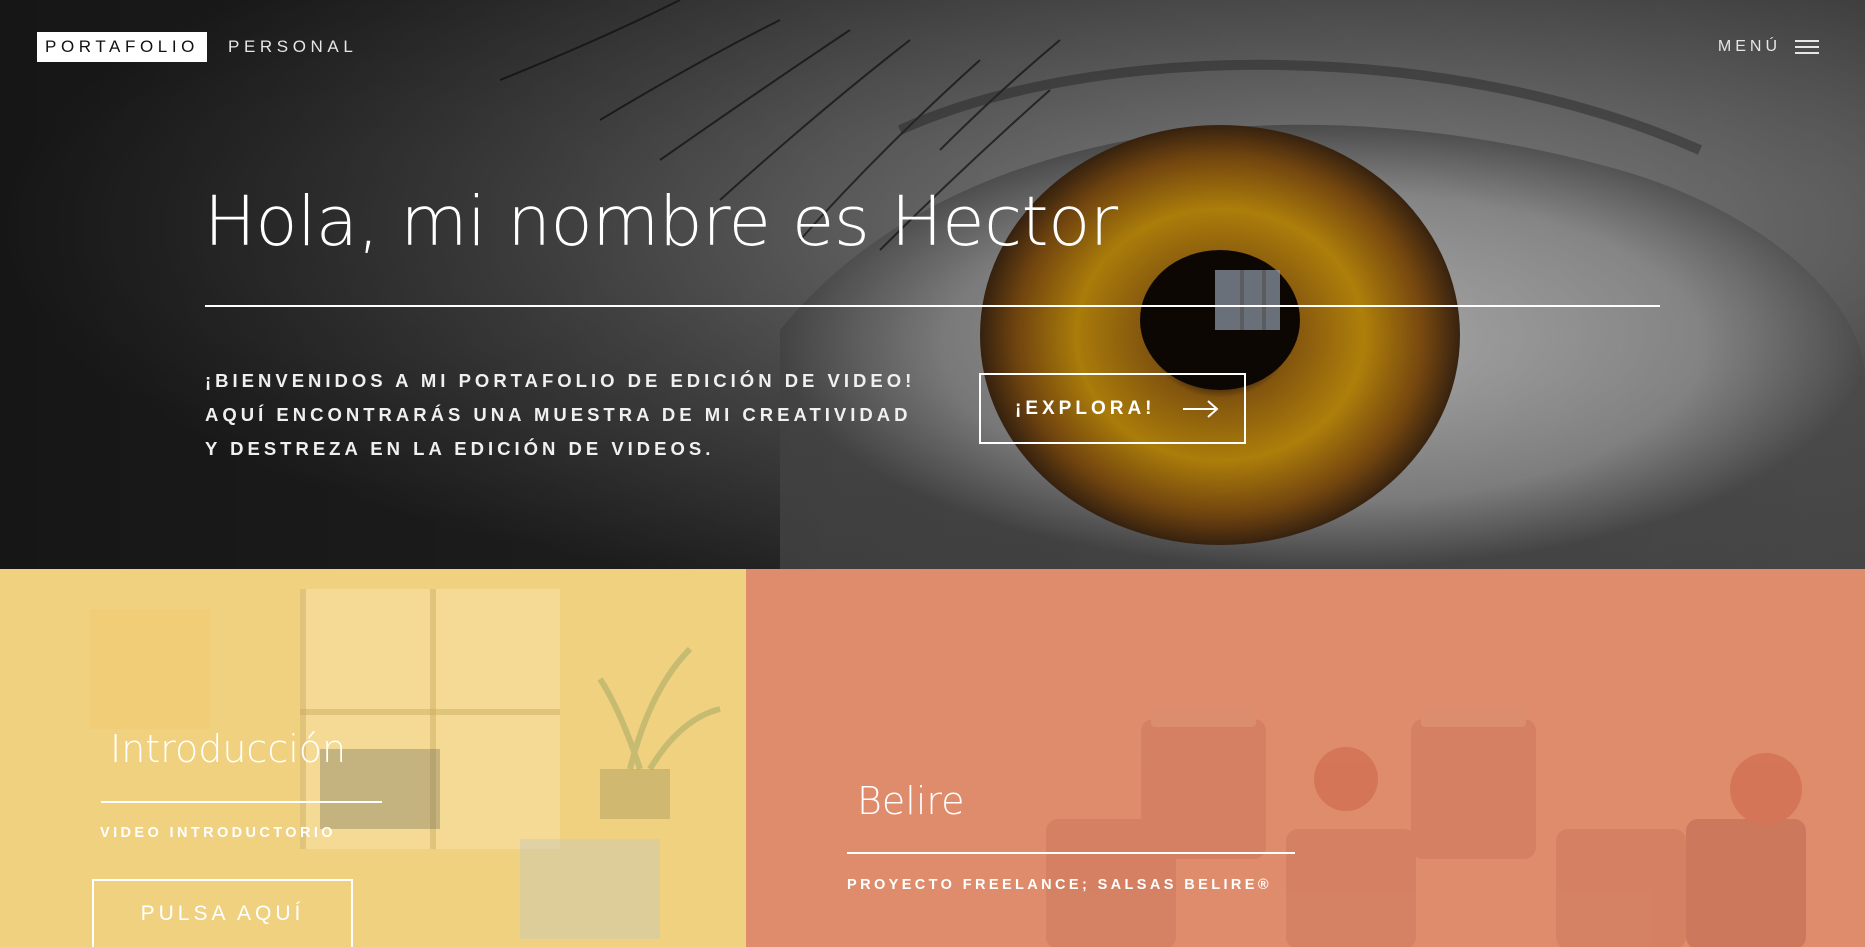 Image resolution: width=1865 pixels, height=947 pixels. What do you see at coordinates (460, 448) in the screenshot?
I see `intro-line: Y DESTREZA EN LA EDICIÓN DE VIDEOS.` at bounding box center [460, 448].